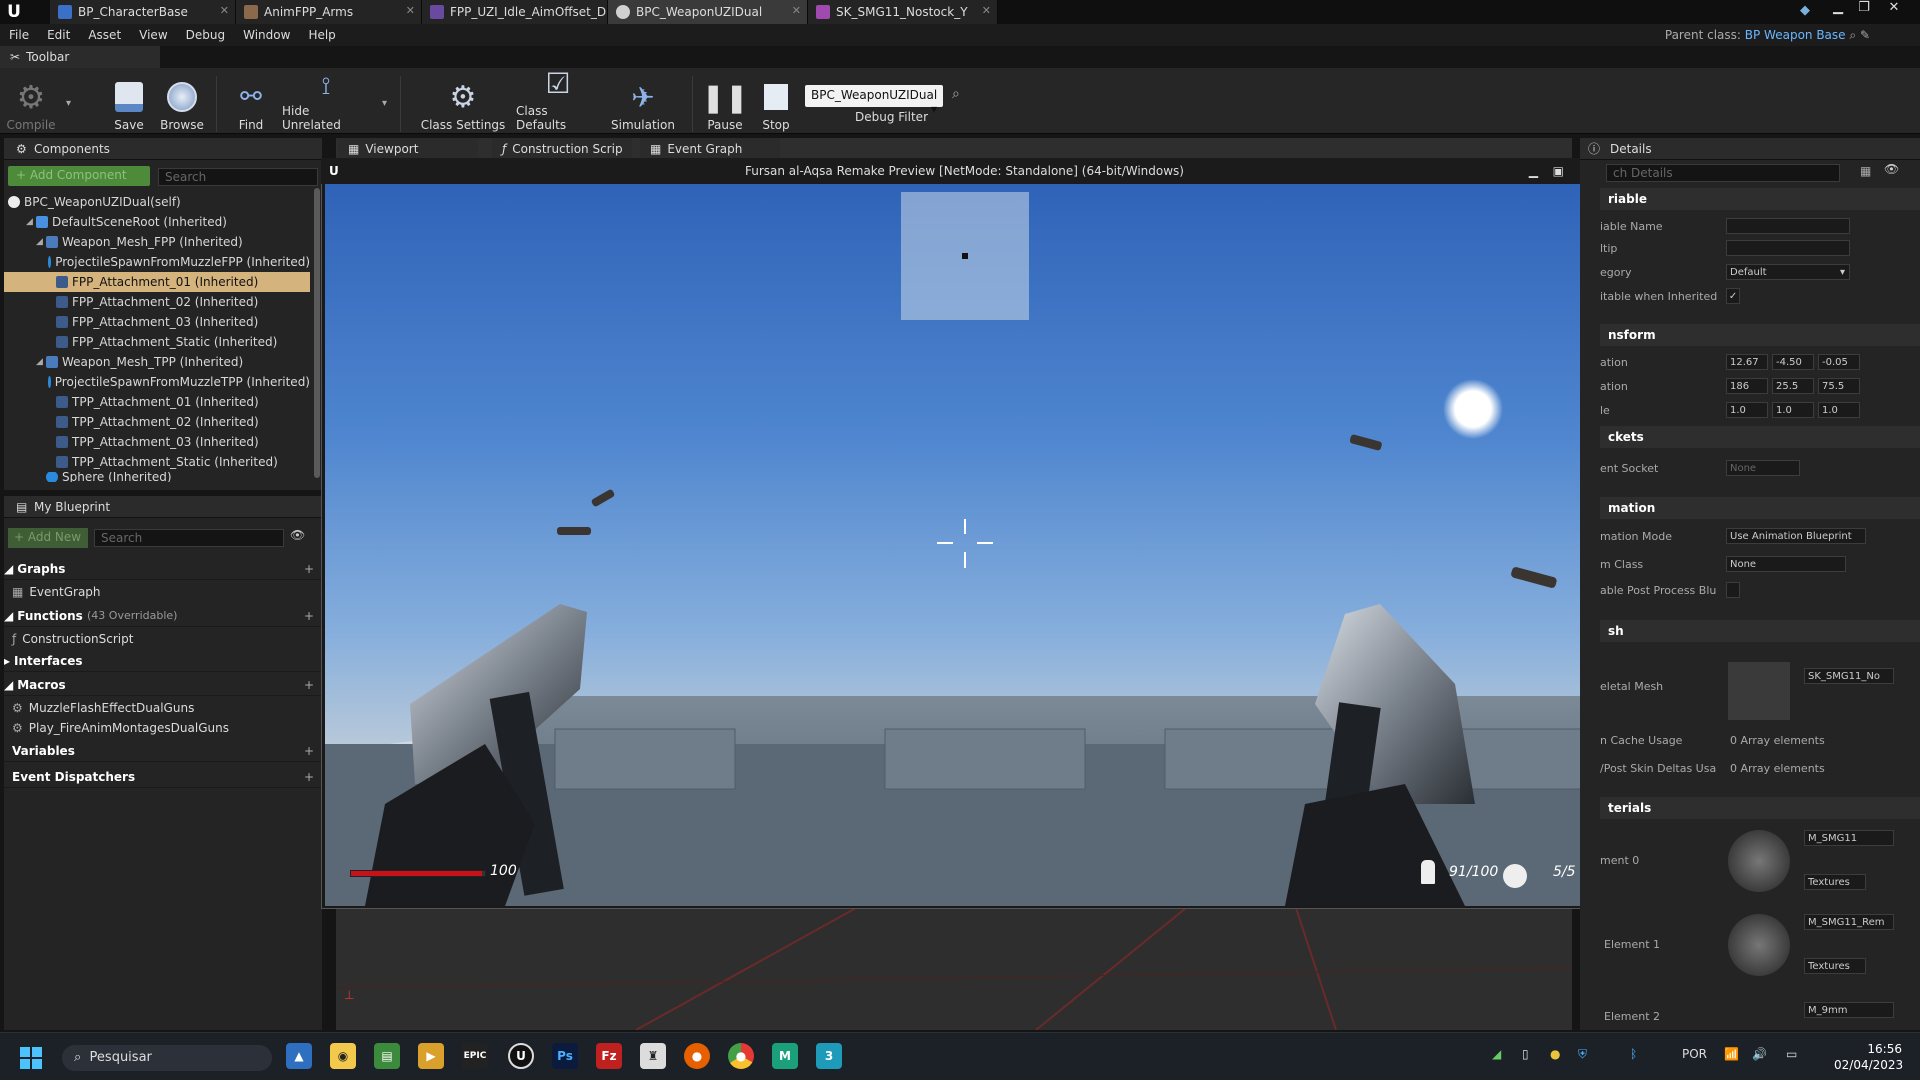  Describe the element at coordinates (104, 35) in the screenshot. I see `menu-asset: Asset` at that location.